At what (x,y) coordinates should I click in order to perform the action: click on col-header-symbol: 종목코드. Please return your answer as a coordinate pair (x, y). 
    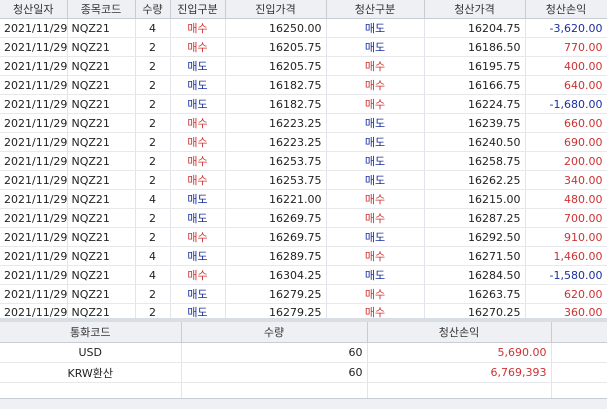
    Looking at the image, I should click on (101, 9).